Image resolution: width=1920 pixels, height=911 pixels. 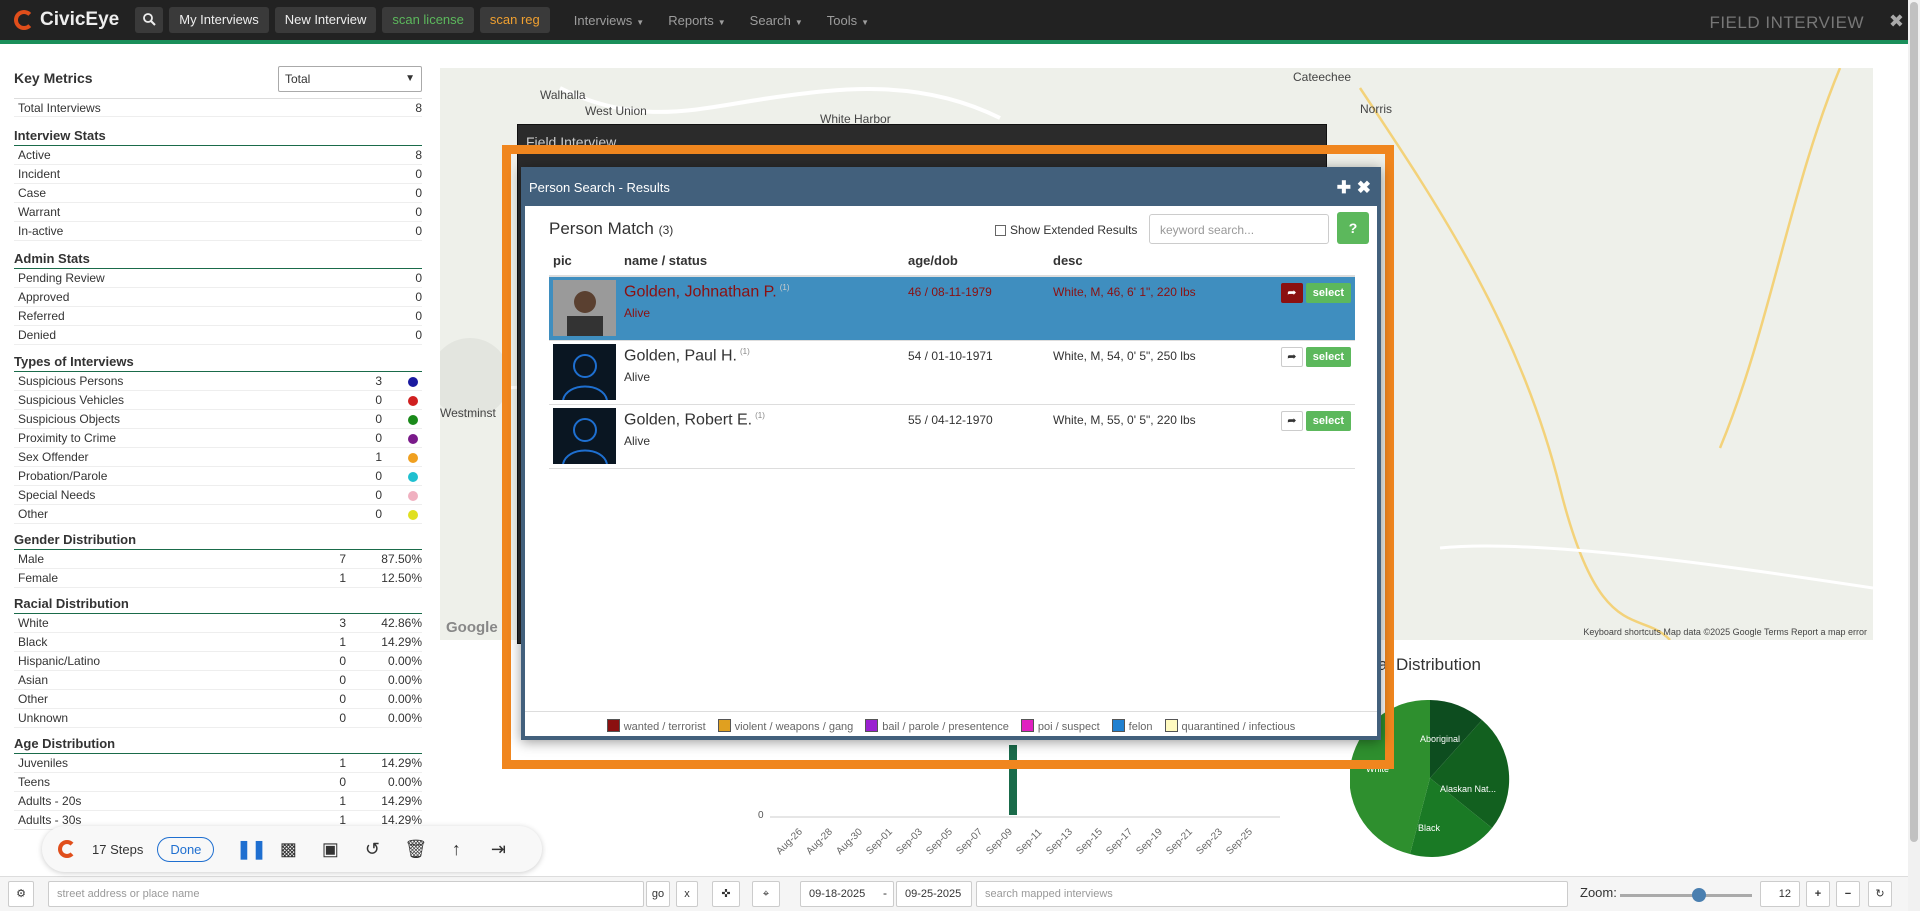 What do you see at coordinates (325, 20) in the screenshot?
I see `new-interview-button: New Interview` at bounding box center [325, 20].